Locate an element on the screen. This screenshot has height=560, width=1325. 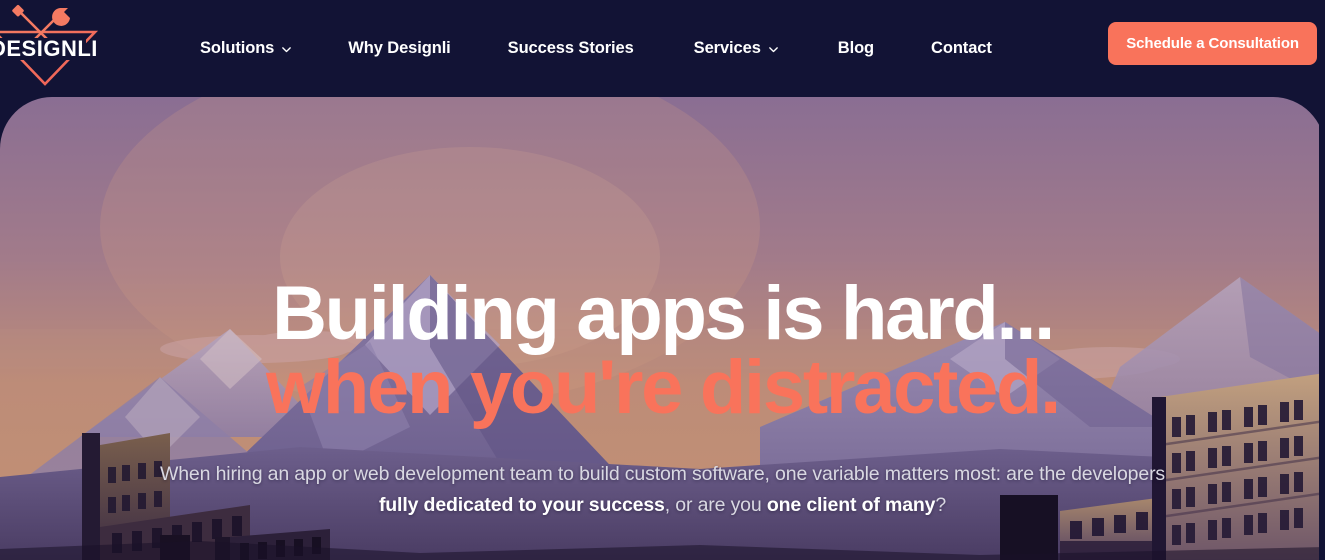
nav-item-blog: Blog is located at coordinates (856, 48).